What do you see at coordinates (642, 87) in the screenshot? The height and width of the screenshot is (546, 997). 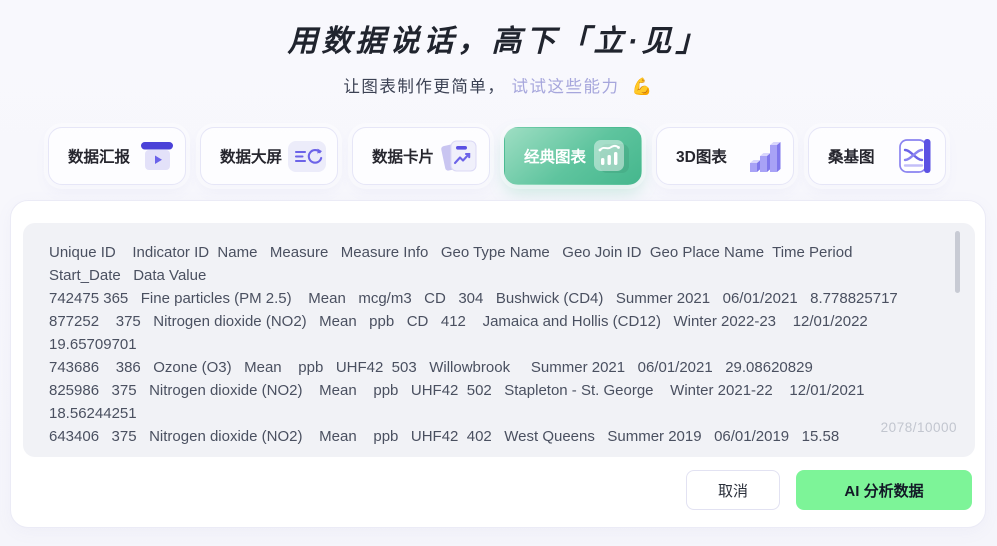 I see `muscle-emoji: 💪` at bounding box center [642, 87].